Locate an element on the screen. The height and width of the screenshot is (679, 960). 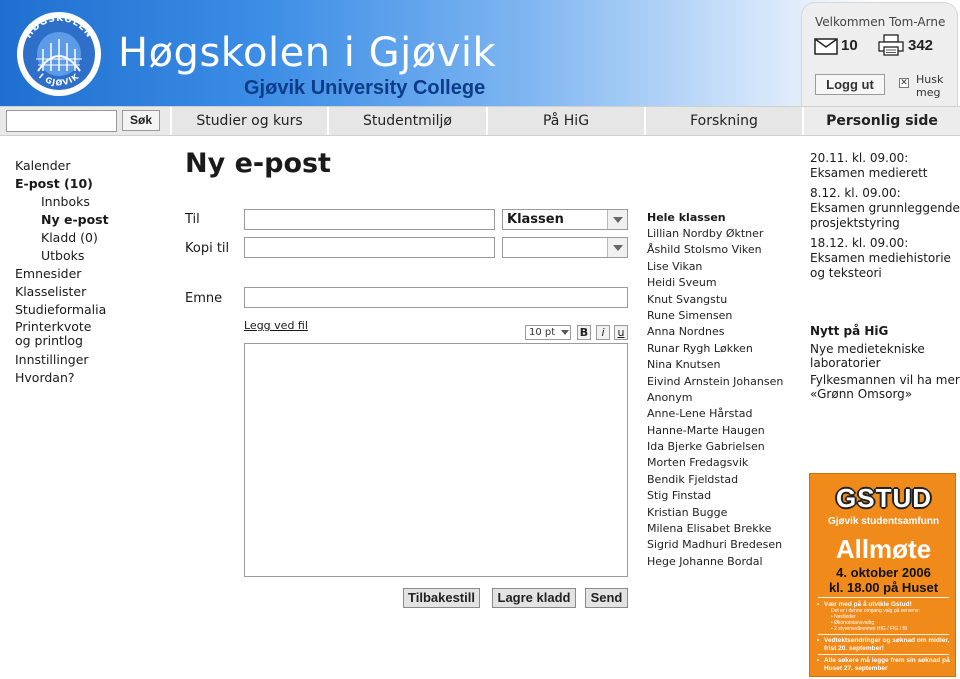
sidebar-item-ny-epost: Ny e-post is located at coordinates (90, 220).